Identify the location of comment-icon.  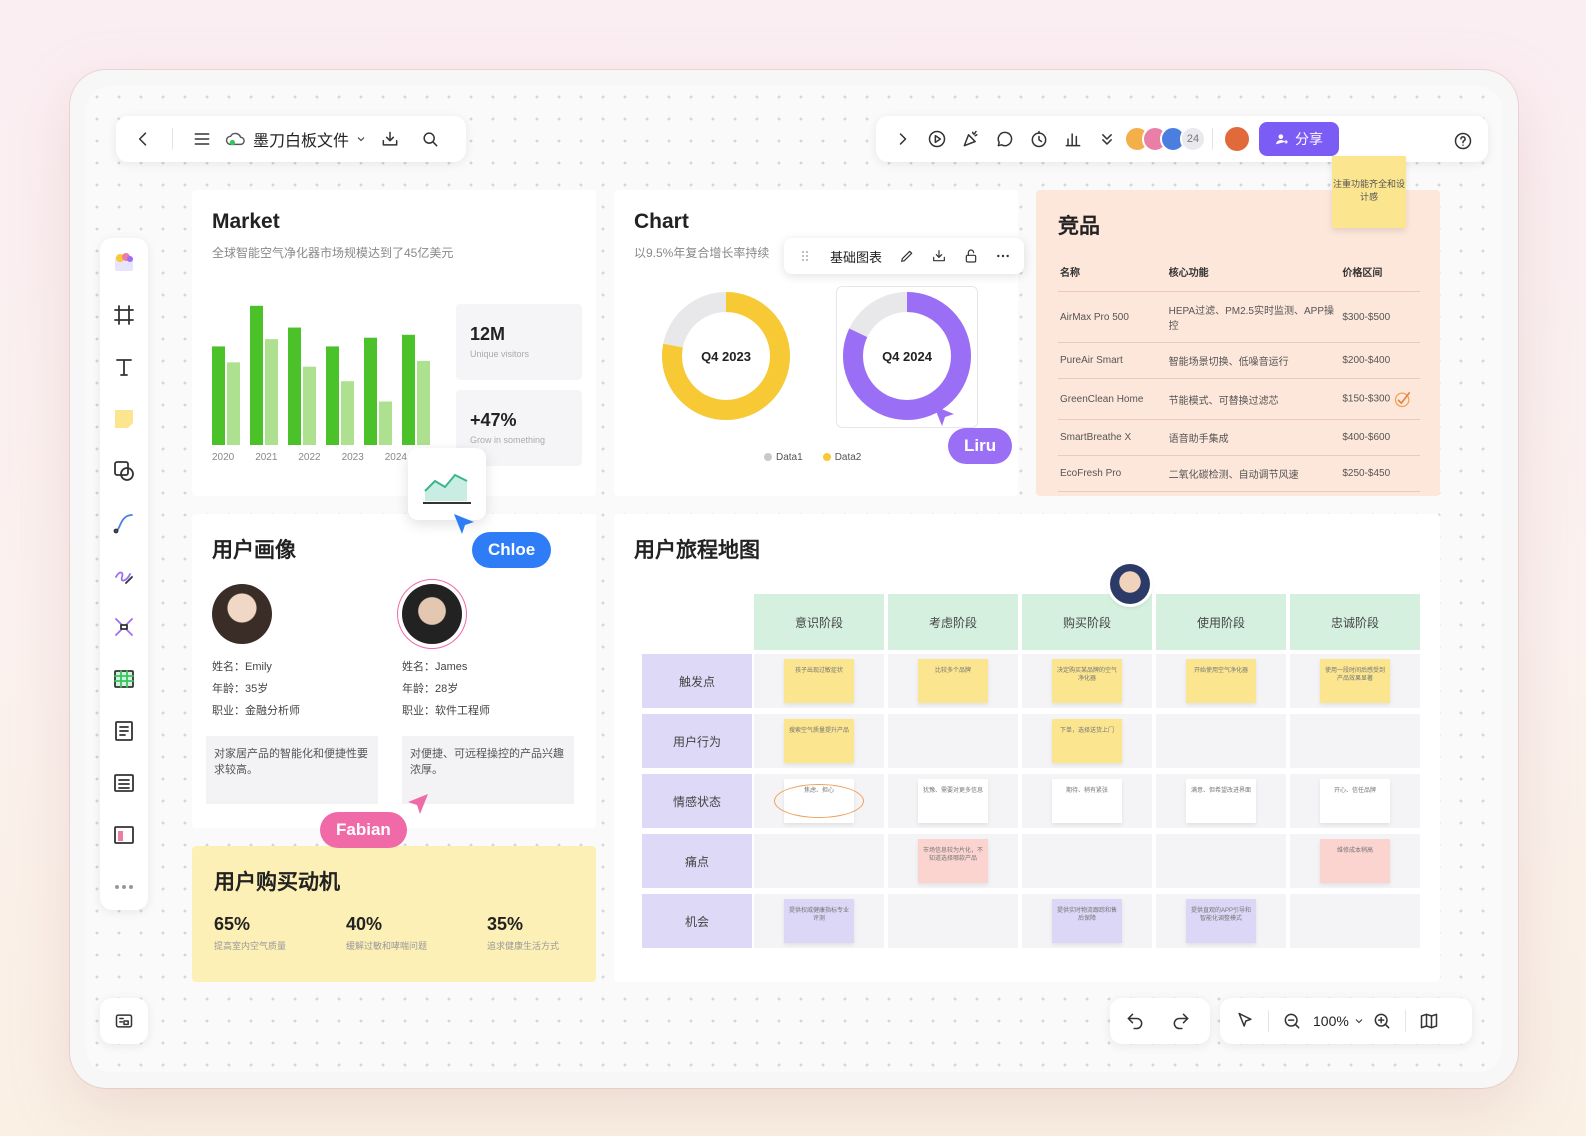
(1005, 139).